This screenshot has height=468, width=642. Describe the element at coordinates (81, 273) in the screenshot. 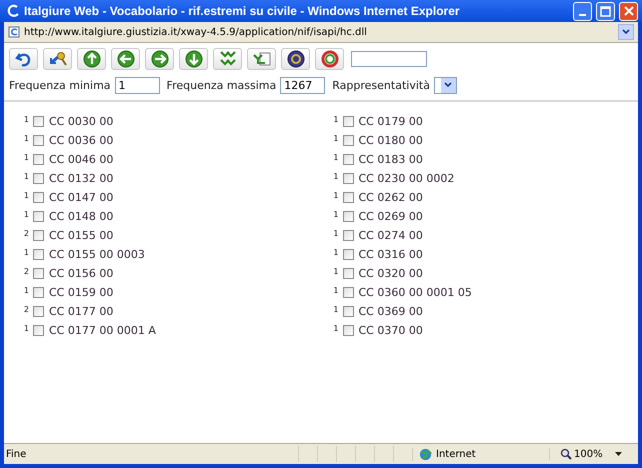

I see `term-label: CC 0156 00` at that location.